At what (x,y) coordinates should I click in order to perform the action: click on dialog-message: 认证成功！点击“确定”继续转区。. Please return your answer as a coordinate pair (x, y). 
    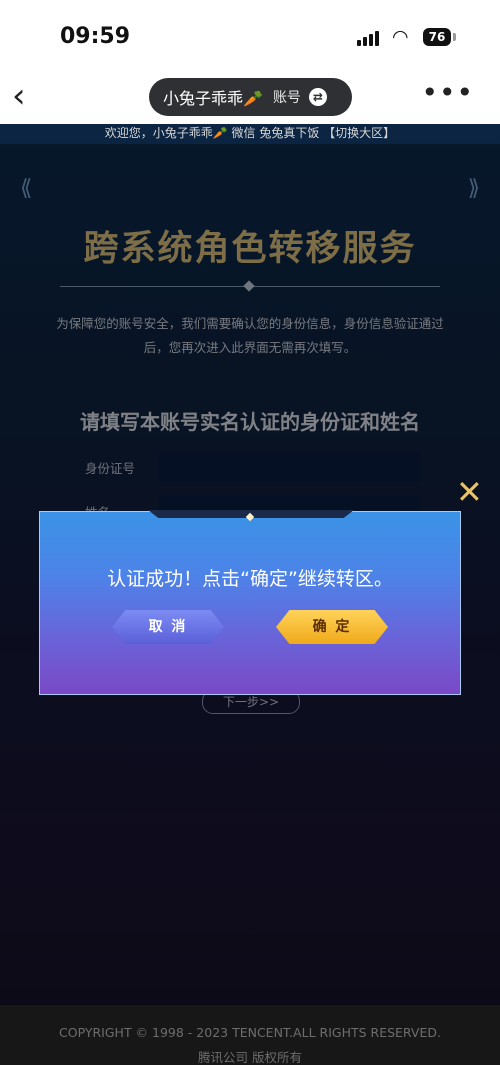
    Looking at the image, I should click on (250, 579).